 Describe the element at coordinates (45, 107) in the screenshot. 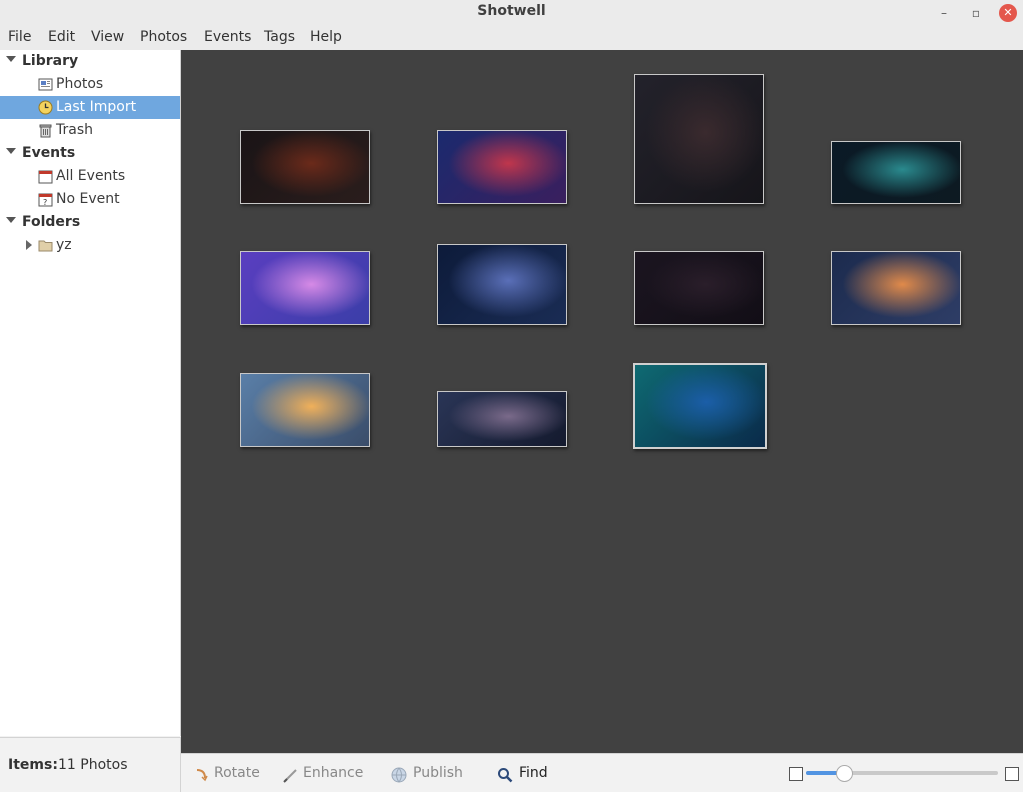

I see `clock-icon` at that location.